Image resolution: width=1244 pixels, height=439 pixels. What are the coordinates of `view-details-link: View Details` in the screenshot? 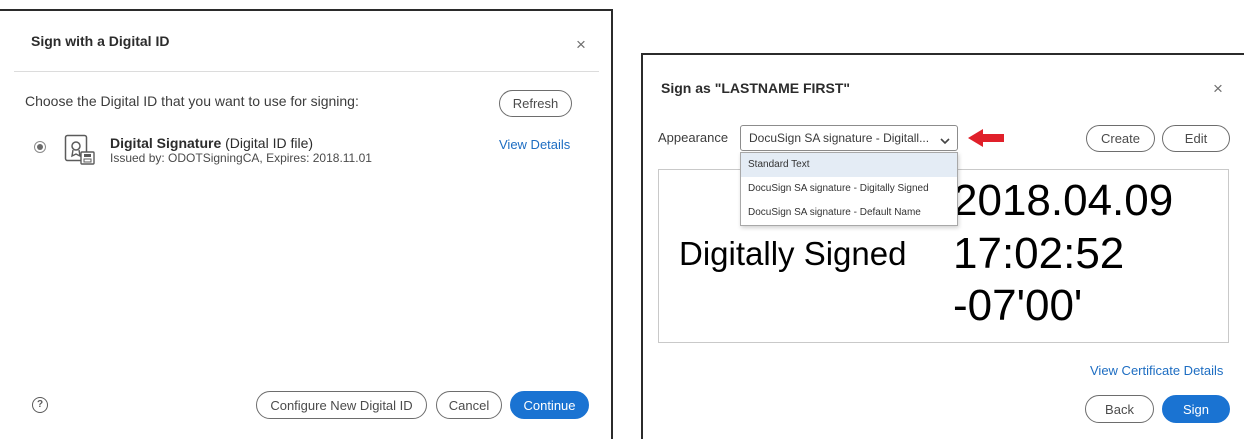 It's located at (534, 144).